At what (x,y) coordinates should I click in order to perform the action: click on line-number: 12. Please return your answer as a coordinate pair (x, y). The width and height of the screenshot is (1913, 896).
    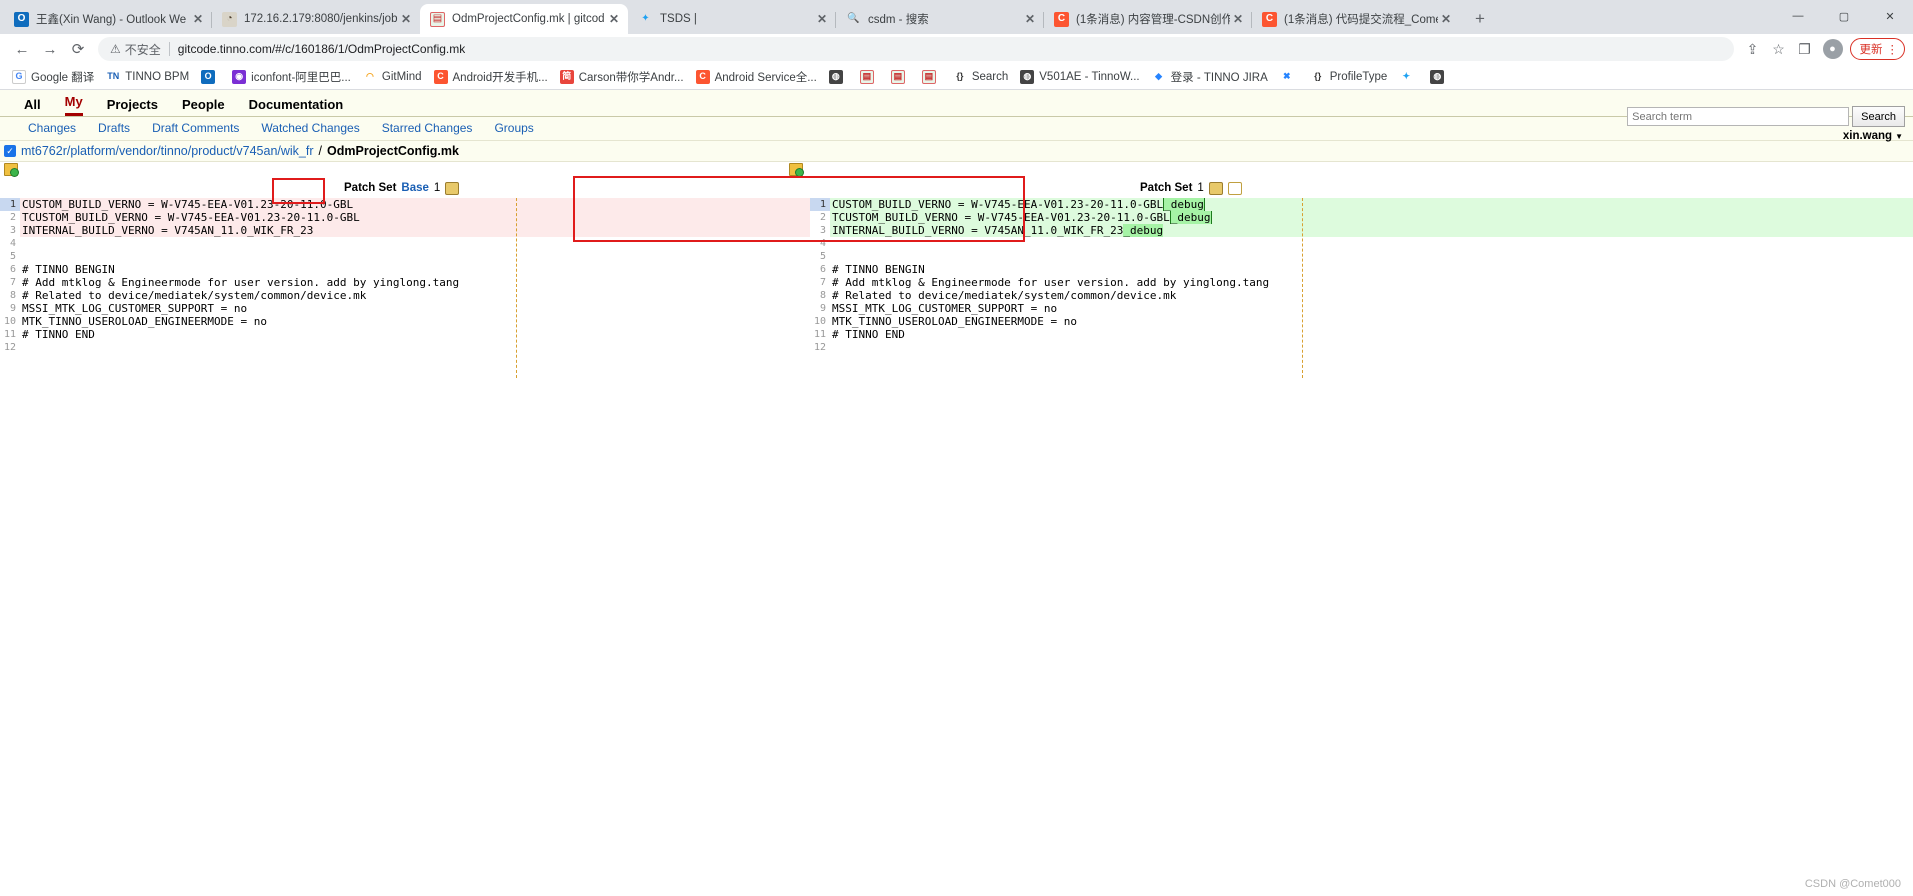
    Looking at the image, I should click on (9, 347).